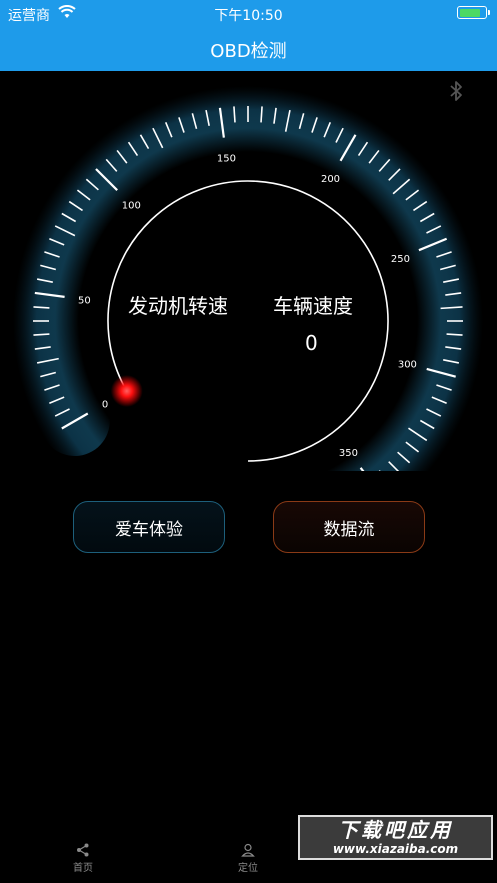  I want to click on watermark-logo: 下载吧应用 www.xiazaiba.com, so click(395, 837).